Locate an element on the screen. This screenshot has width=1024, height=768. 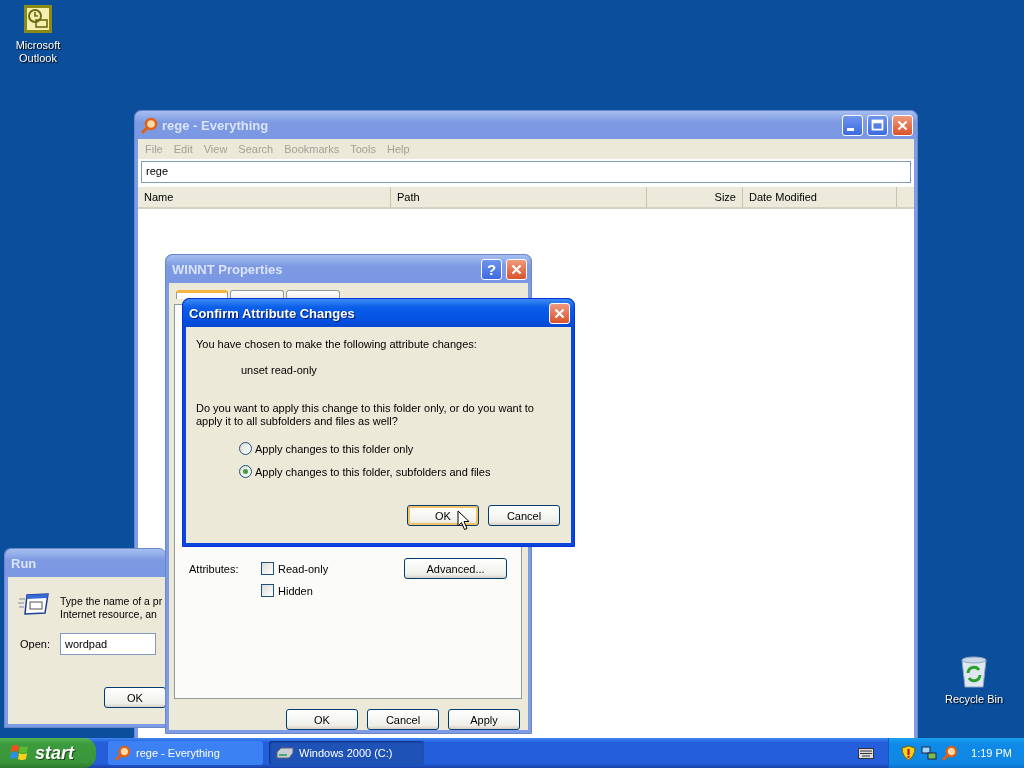
window-title: WINNT Properties is located at coordinates (227, 269).